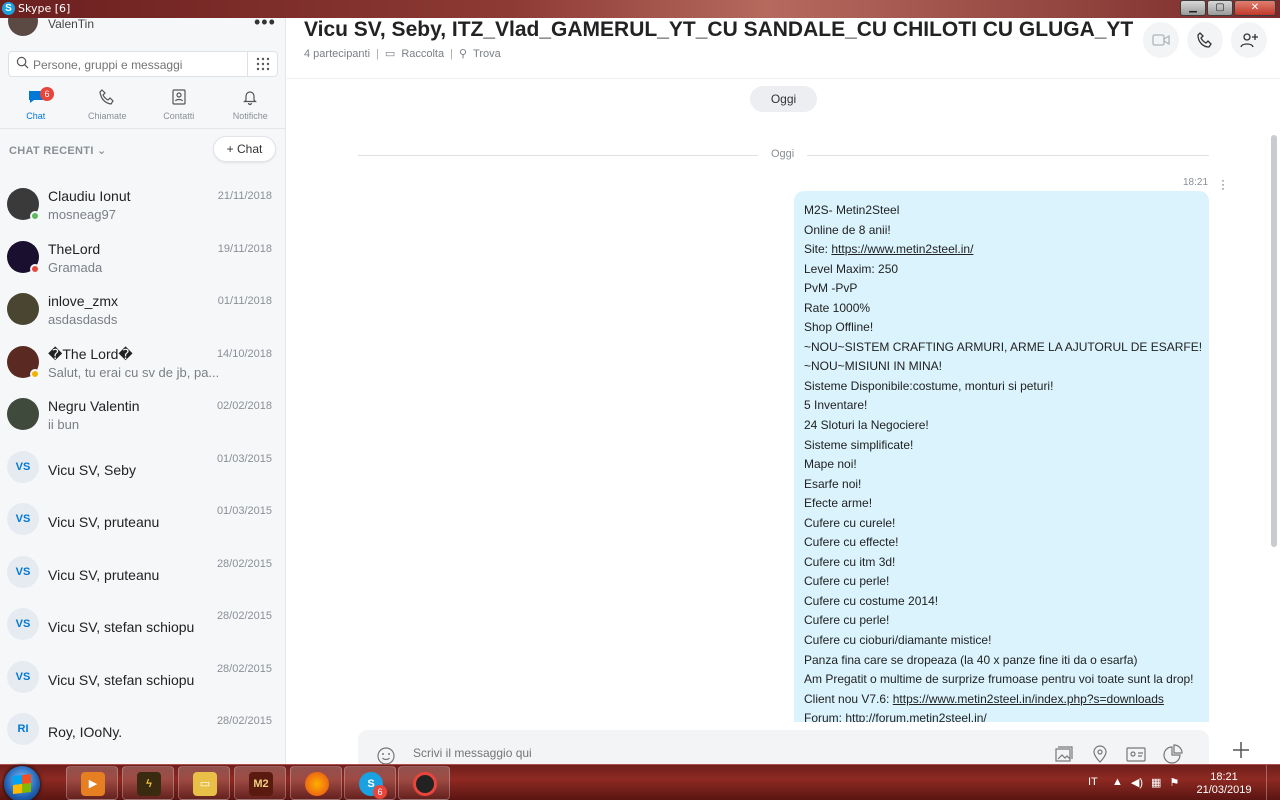 Image resolution: width=1280 pixels, height=800 pixels. I want to click on message-line: Mape noi!, so click(830, 464).